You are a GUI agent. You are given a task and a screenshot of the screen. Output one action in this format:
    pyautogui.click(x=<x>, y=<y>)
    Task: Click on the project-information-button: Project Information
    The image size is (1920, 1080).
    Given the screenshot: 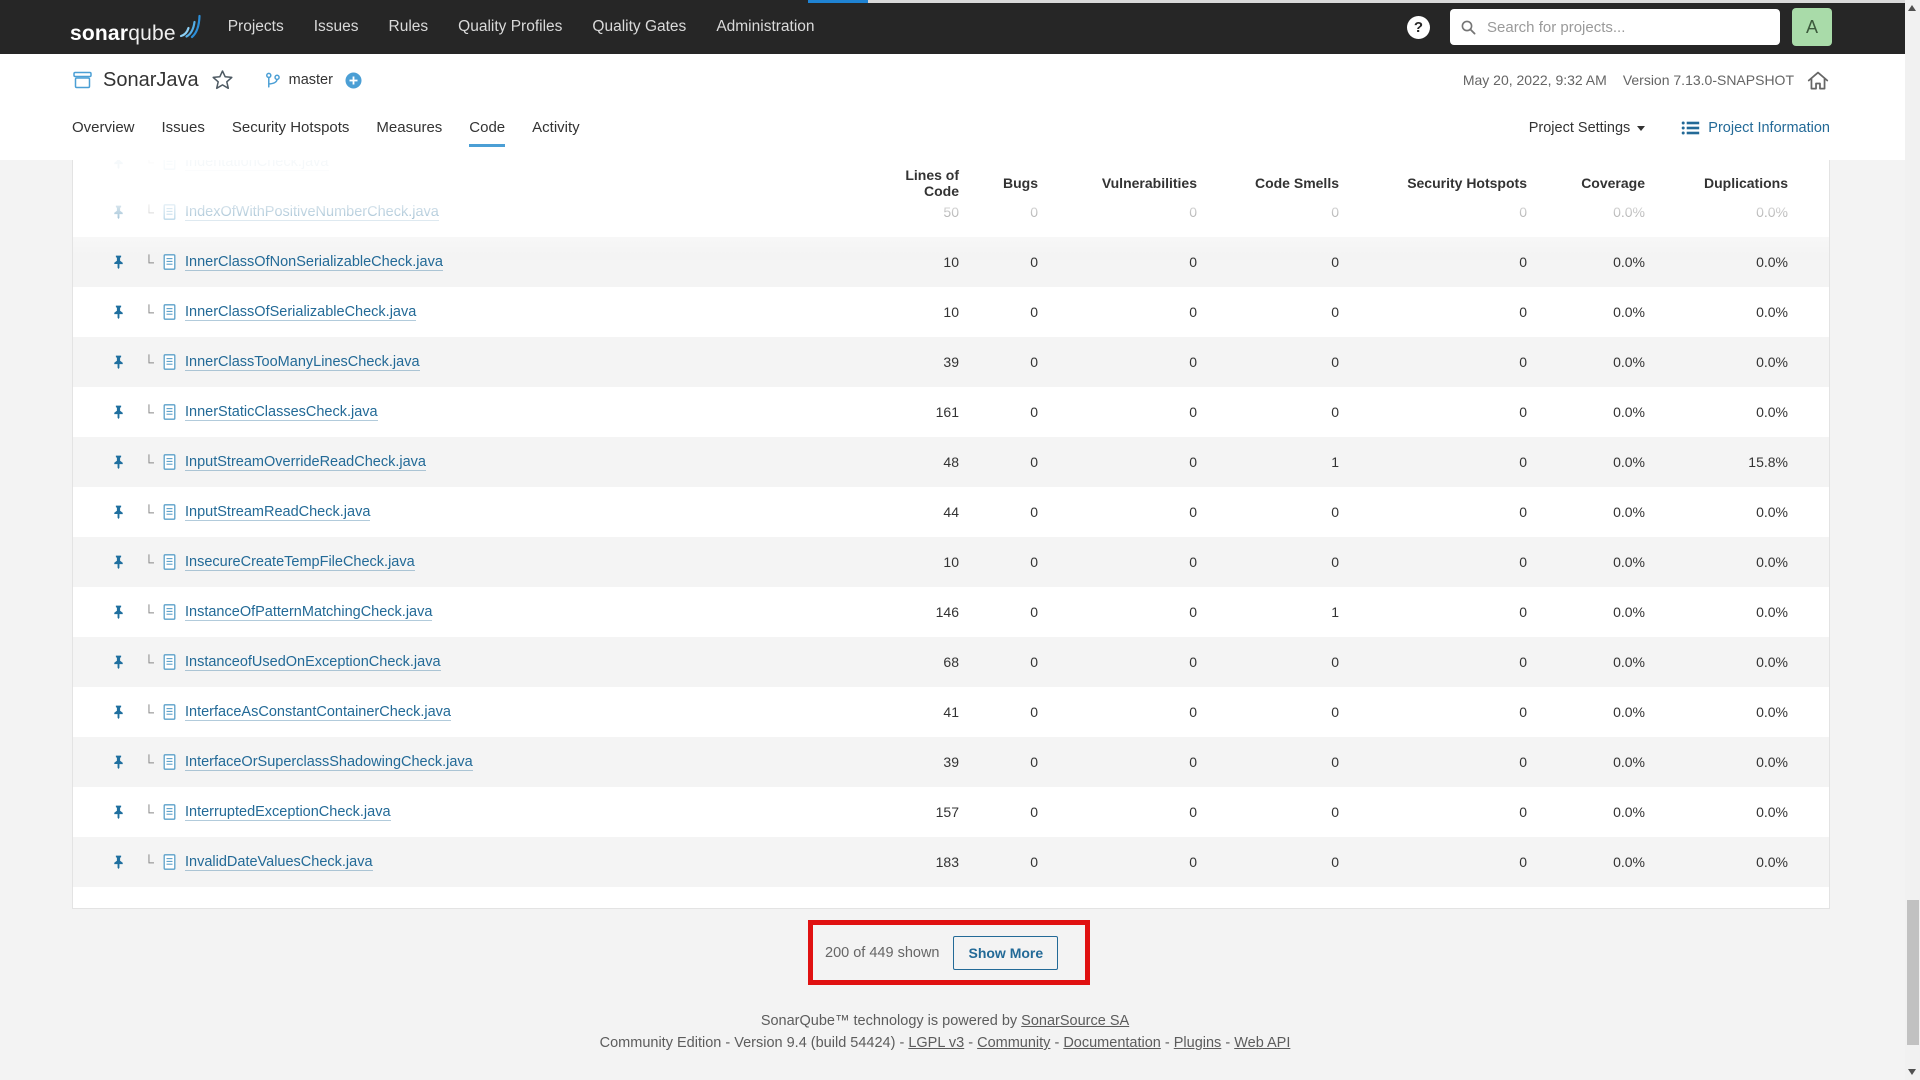 What is the action you would take?
    pyautogui.click(x=1751, y=128)
    